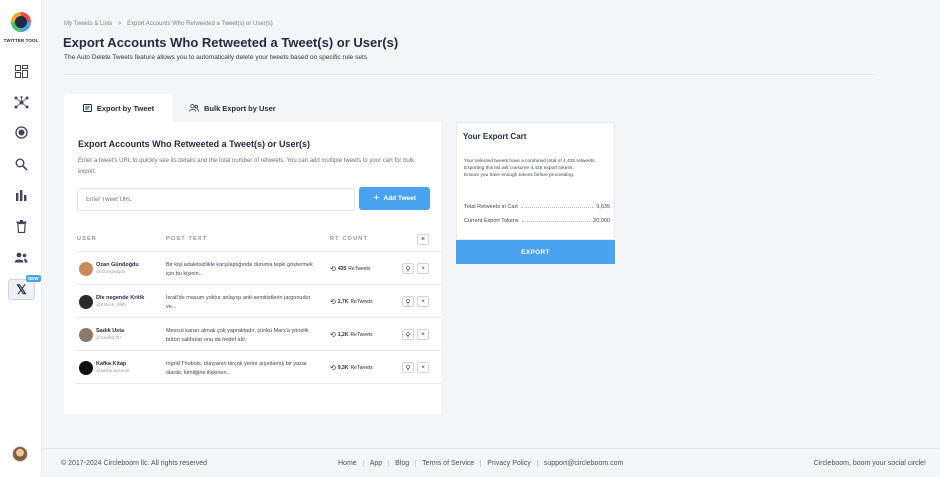 Image resolution: width=940 pixels, height=477 pixels. Describe the element at coordinates (112, 370) in the screenshot. I see `user-handle: @kafkacaysmail` at that location.